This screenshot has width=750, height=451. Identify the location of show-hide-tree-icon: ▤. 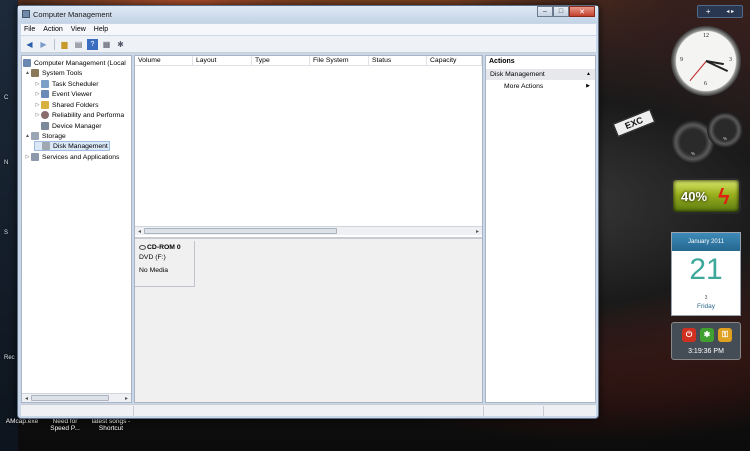
(78, 44).